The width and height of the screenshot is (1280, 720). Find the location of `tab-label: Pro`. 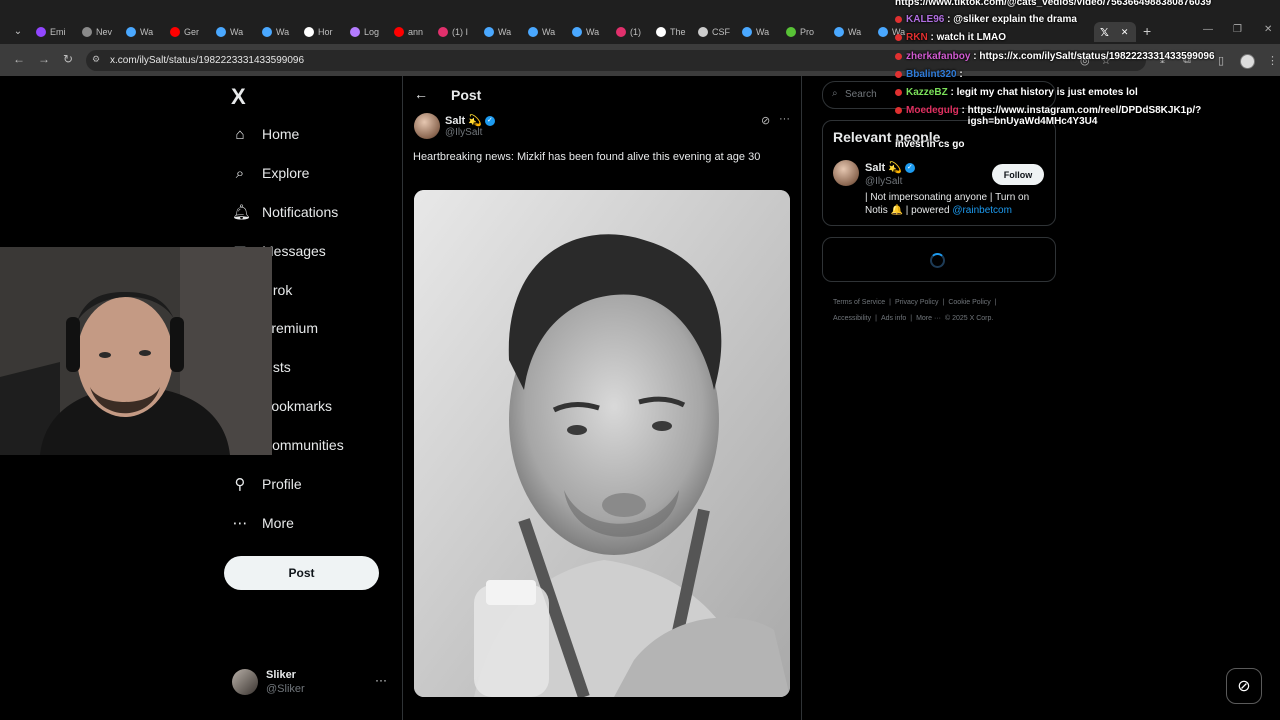

tab-label: Pro is located at coordinates (807, 32).